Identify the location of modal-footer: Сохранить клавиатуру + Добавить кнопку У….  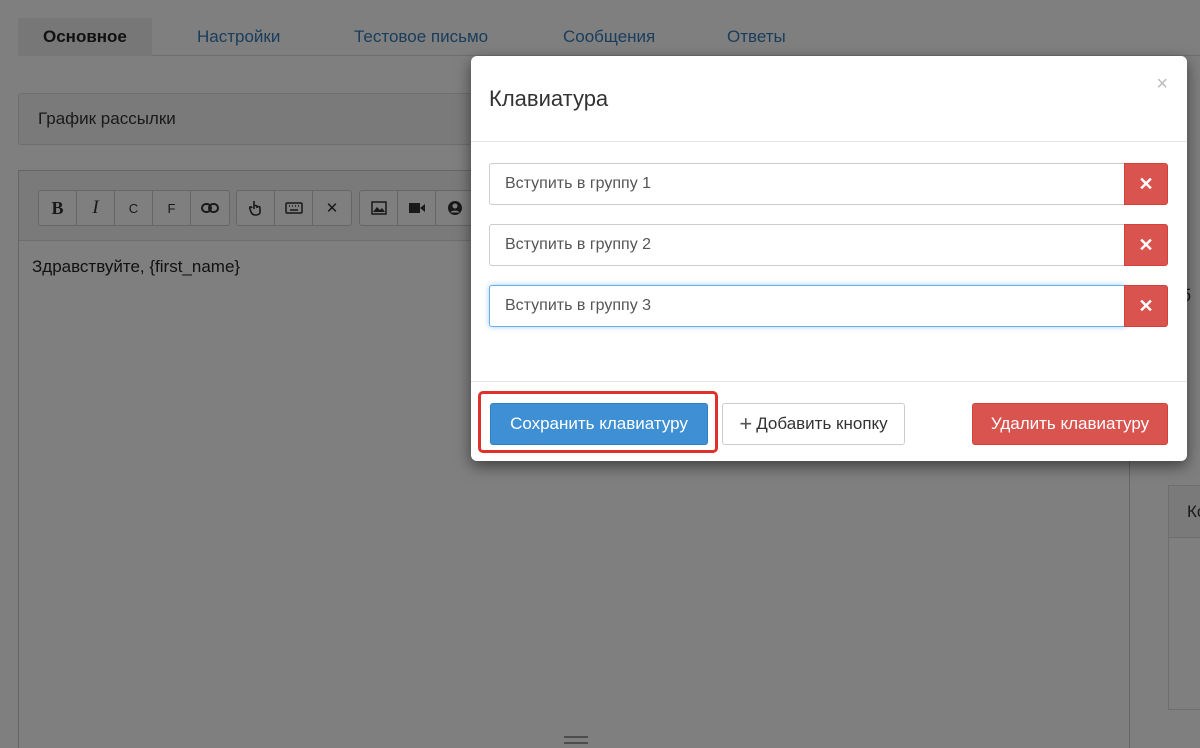
(829, 421).